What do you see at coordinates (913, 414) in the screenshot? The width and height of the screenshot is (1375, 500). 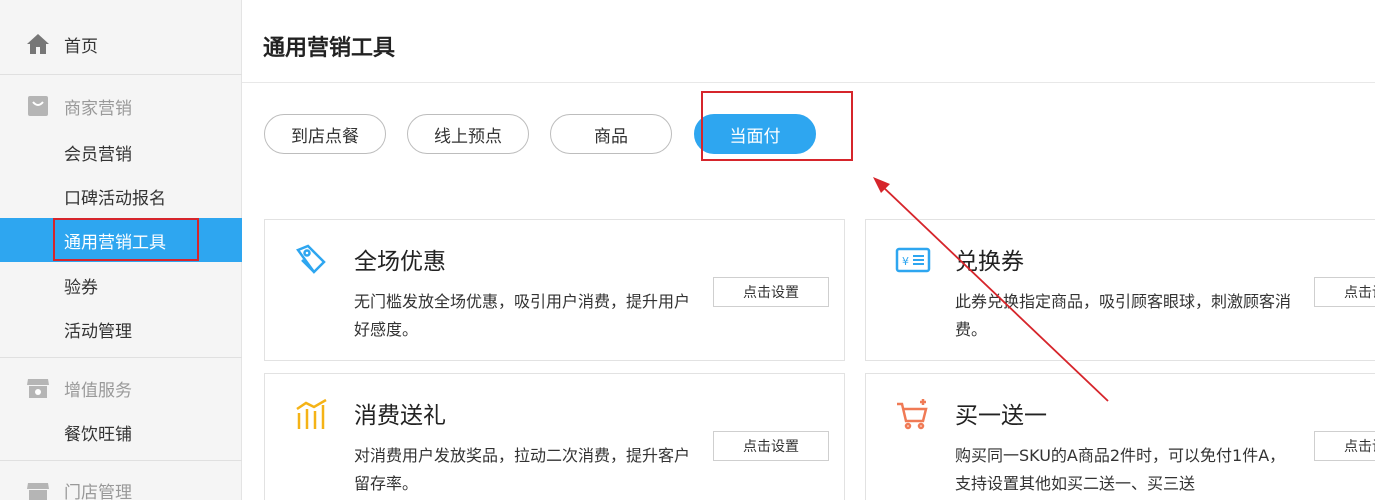 I see `cart-plus-icon` at bounding box center [913, 414].